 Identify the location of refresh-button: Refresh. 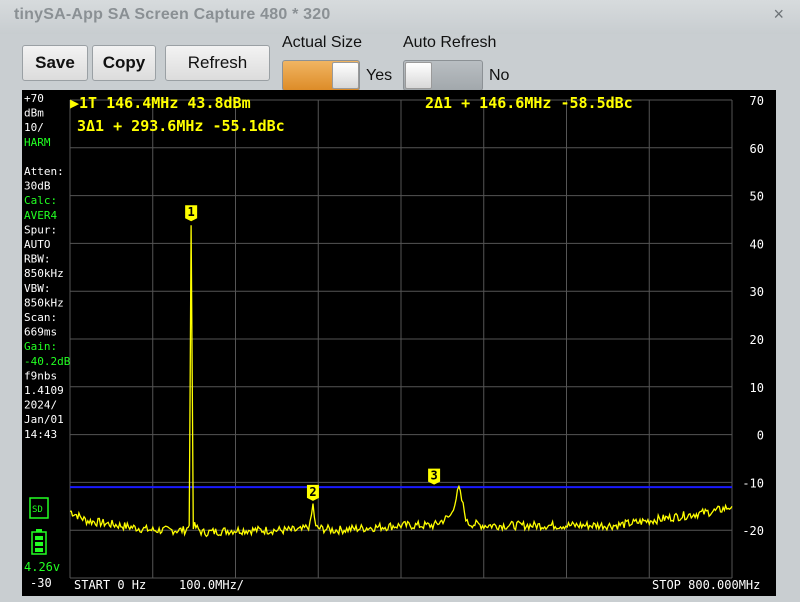
(217, 63).